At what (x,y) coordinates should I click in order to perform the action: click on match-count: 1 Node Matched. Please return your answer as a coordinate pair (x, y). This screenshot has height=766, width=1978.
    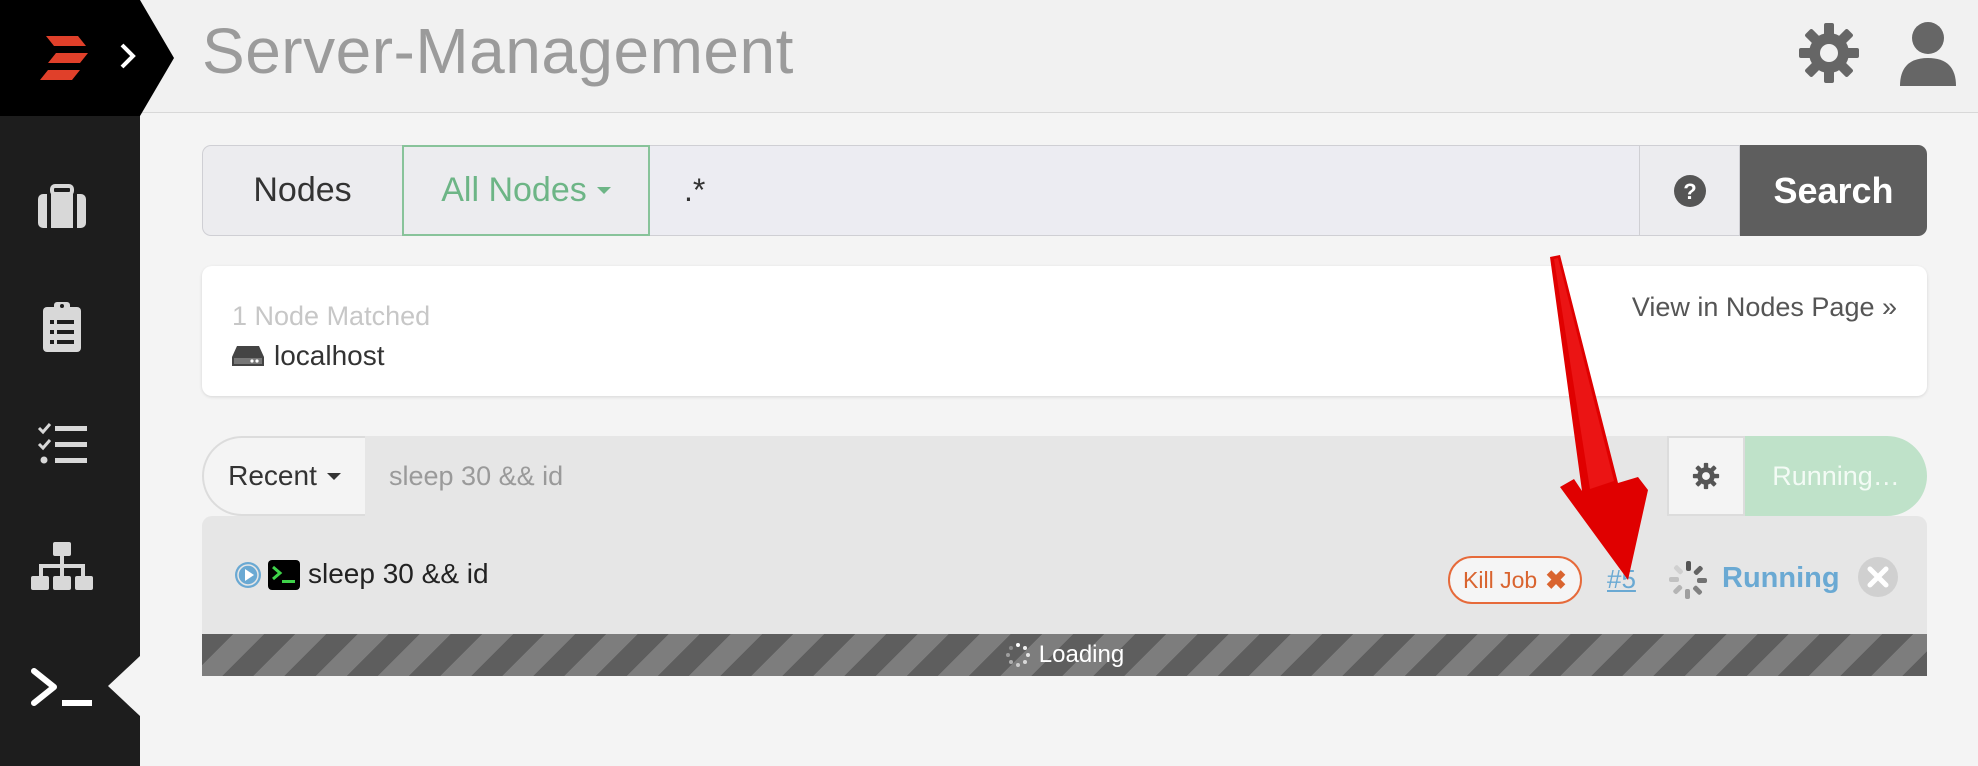
    Looking at the image, I should click on (331, 316).